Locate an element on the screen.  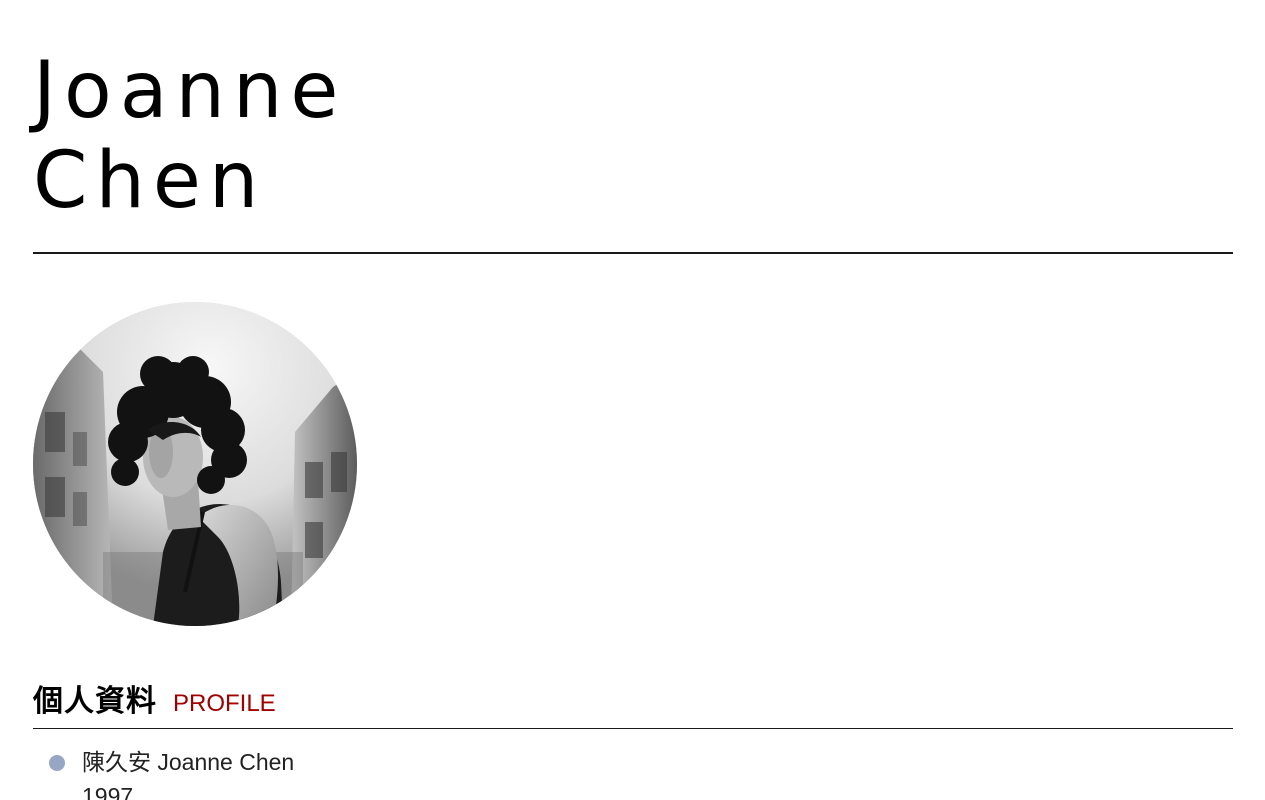
section-divider is located at coordinates (633, 728).